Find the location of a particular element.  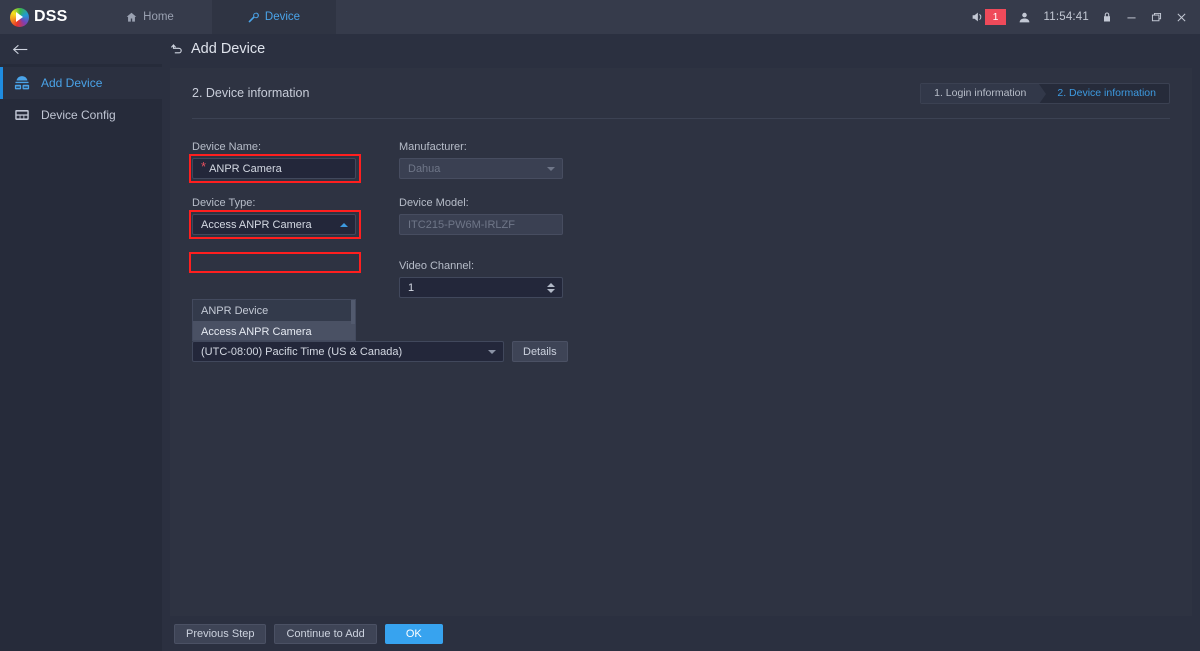

user-icon is located at coordinates (1024, 17).